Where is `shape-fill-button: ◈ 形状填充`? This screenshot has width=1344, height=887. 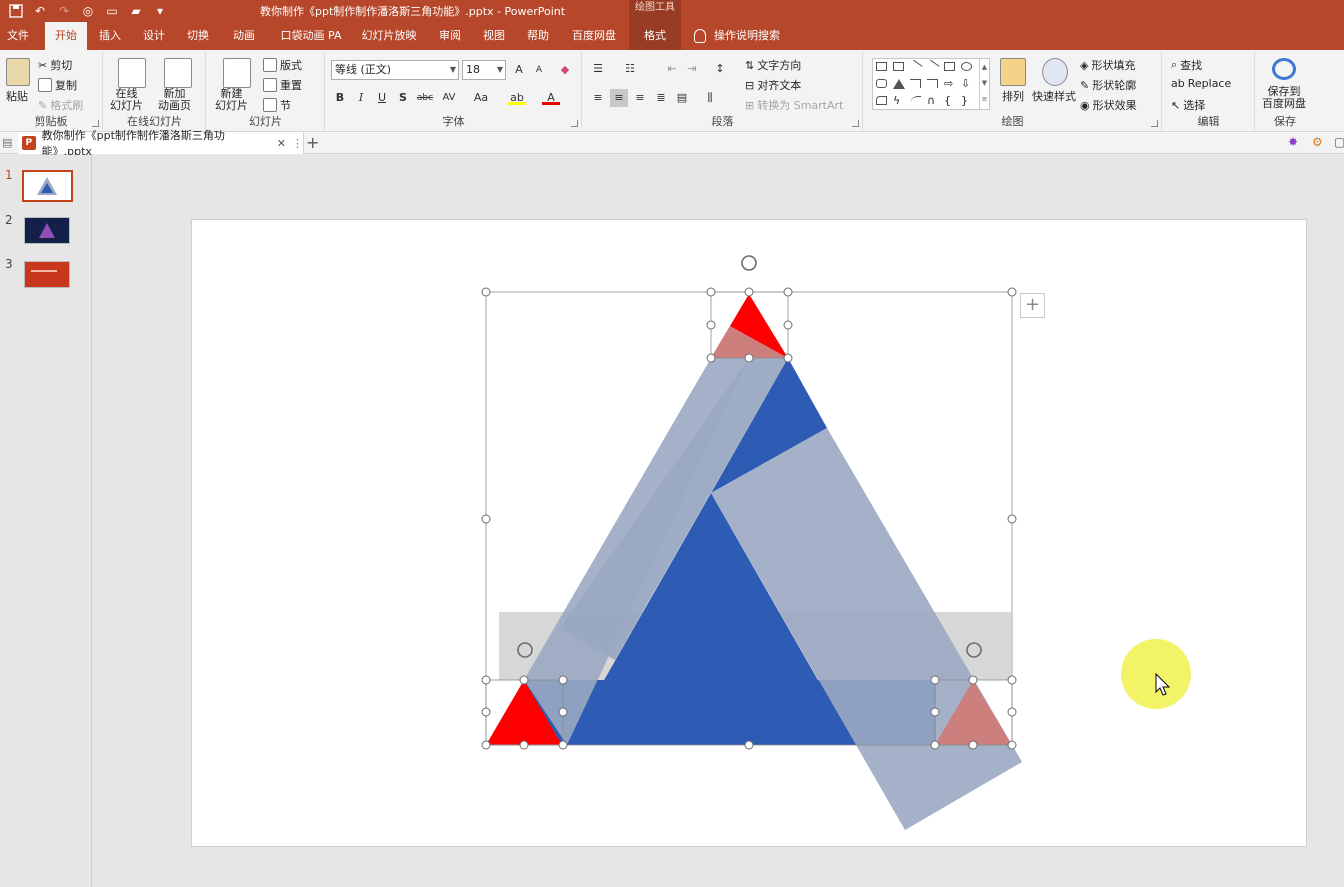
shape-fill-button: ◈ 形状填充 is located at coordinates (1107, 65).